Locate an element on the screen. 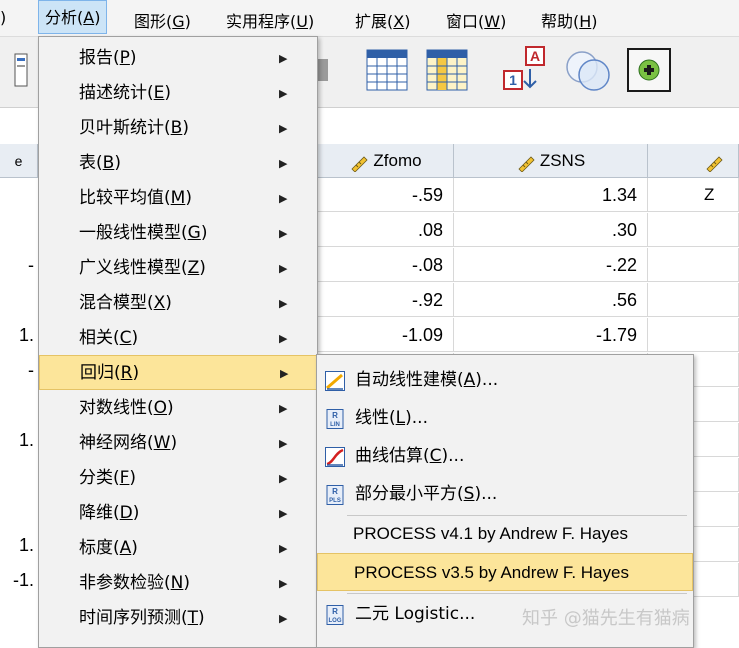  logistic-icon: R LOG is located at coordinates (335, 615).